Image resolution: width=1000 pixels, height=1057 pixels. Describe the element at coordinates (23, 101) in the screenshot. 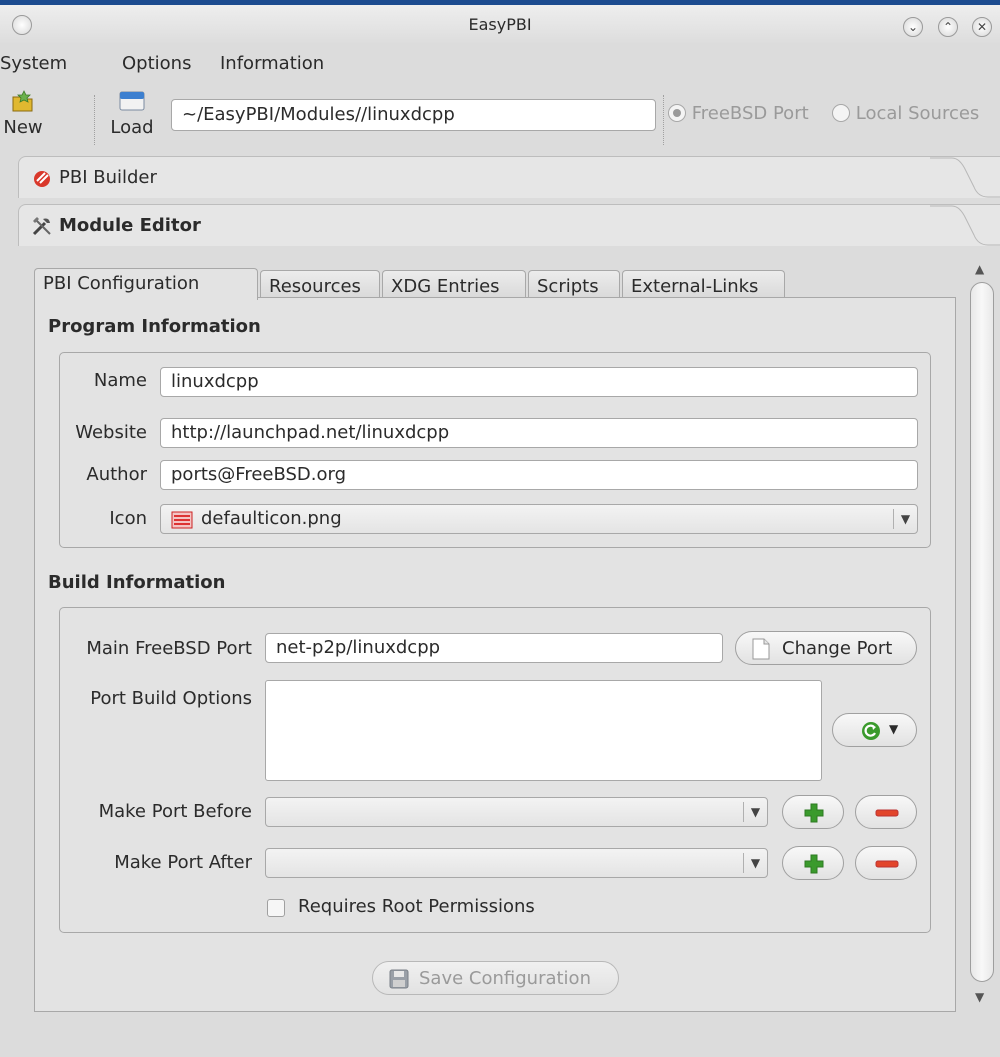

I see `new-folder-icon` at that location.